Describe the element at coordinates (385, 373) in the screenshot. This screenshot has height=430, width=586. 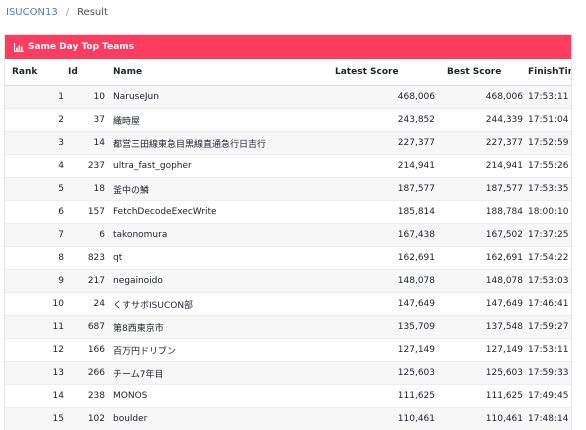
I see `latest-score-cell: 125,603` at that location.